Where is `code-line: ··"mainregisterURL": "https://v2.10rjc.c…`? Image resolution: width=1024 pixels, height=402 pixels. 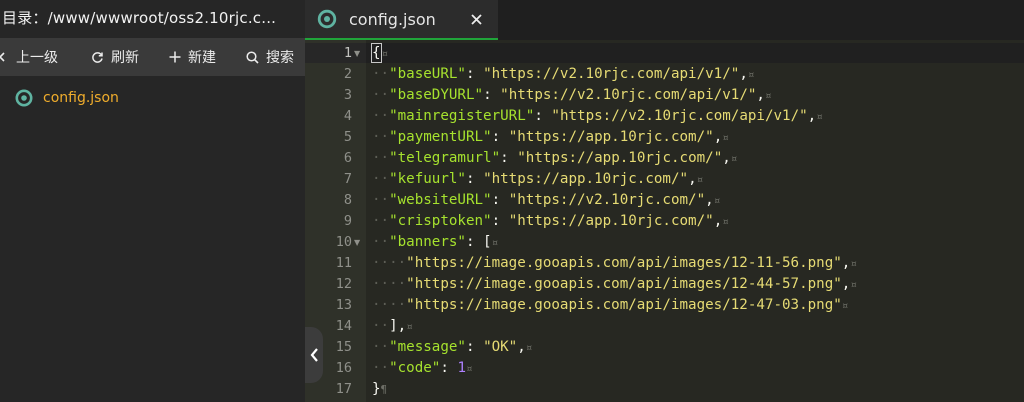 code-line: ··"mainregisterURL": "https://v2.10rjc.c… is located at coordinates (597, 116).